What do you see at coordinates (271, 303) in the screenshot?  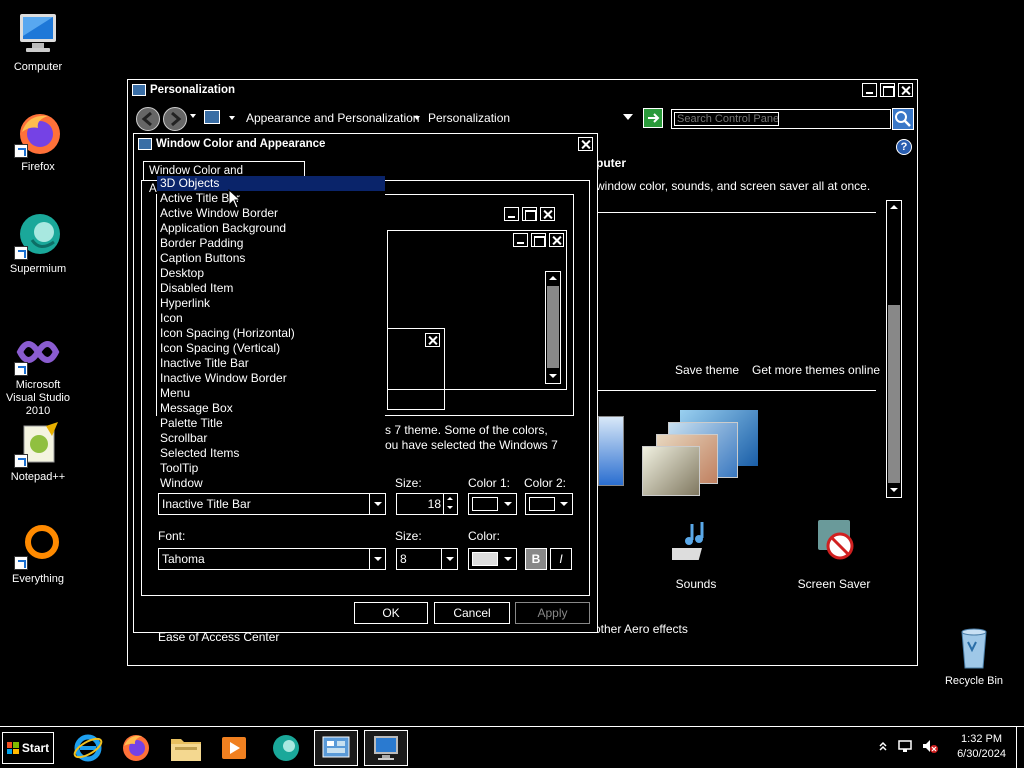 I see `dropdown-option: Hyperlink` at bounding box center [271, 303].